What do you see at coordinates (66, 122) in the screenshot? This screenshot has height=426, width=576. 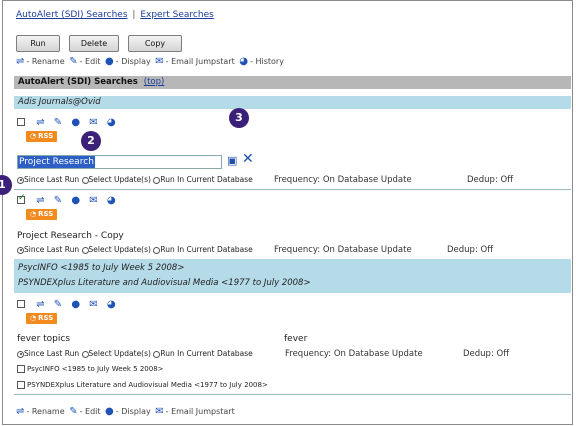 I see `search1-actions: ⇌ ✎ ● ✉ ◕` at bounding box center [66, 122].